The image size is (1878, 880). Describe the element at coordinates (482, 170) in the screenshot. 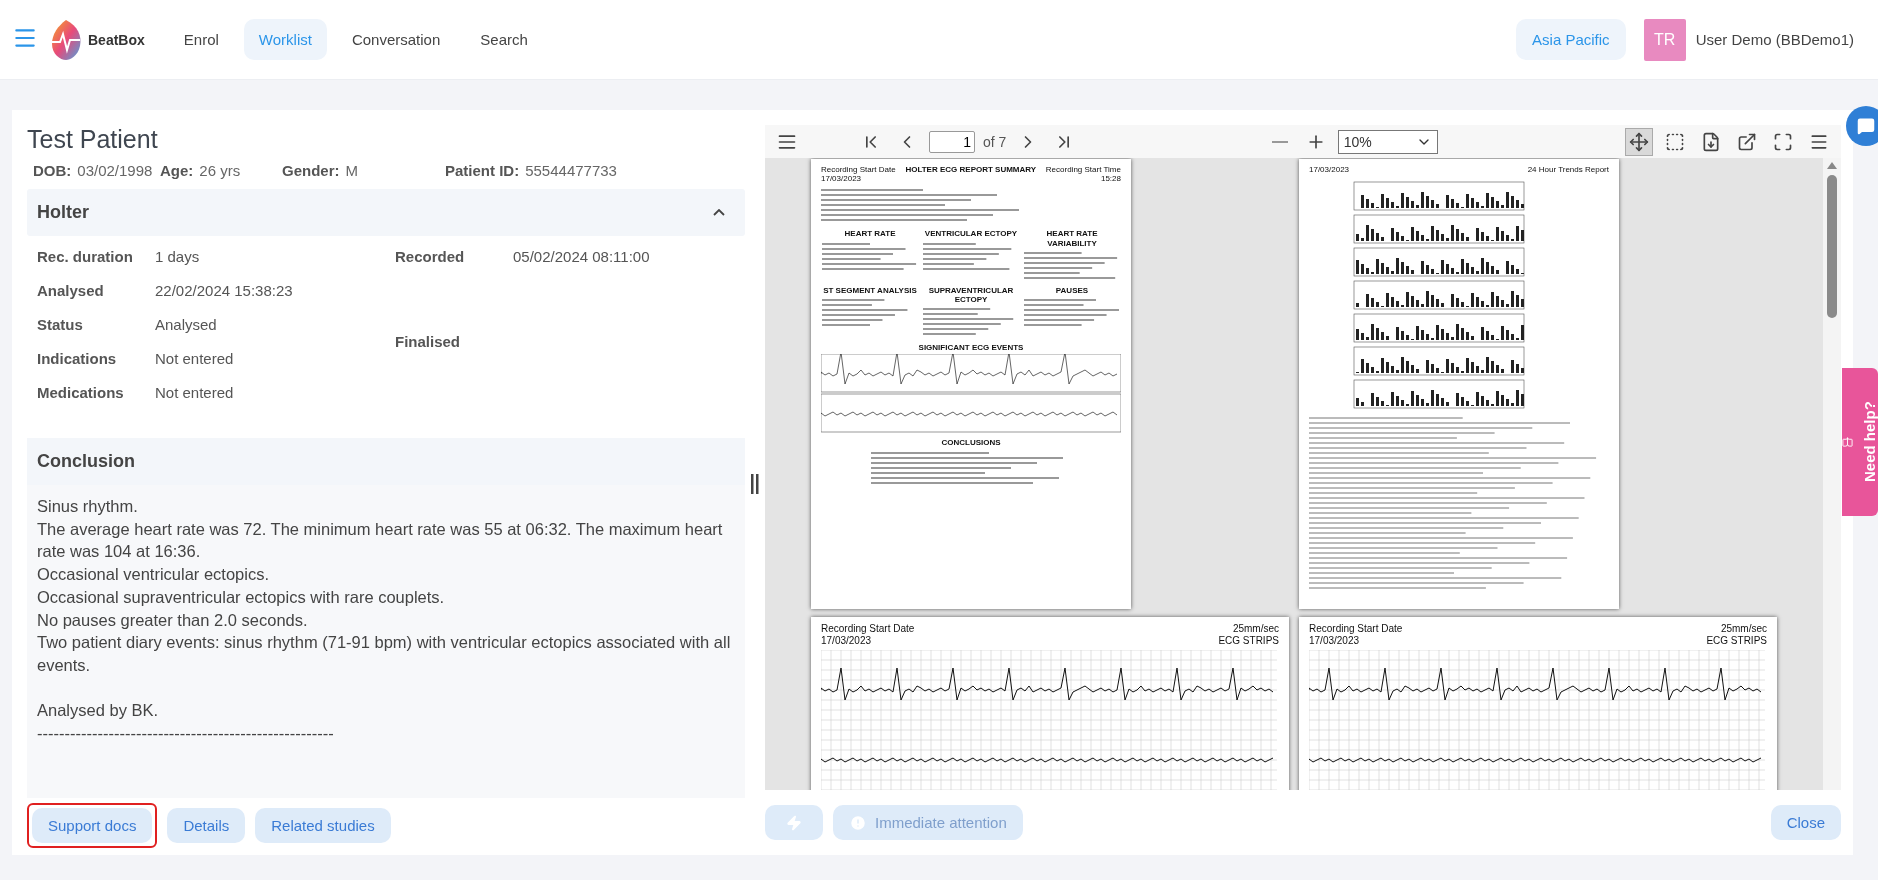

I see `info-label: Patient ID:` at that location.